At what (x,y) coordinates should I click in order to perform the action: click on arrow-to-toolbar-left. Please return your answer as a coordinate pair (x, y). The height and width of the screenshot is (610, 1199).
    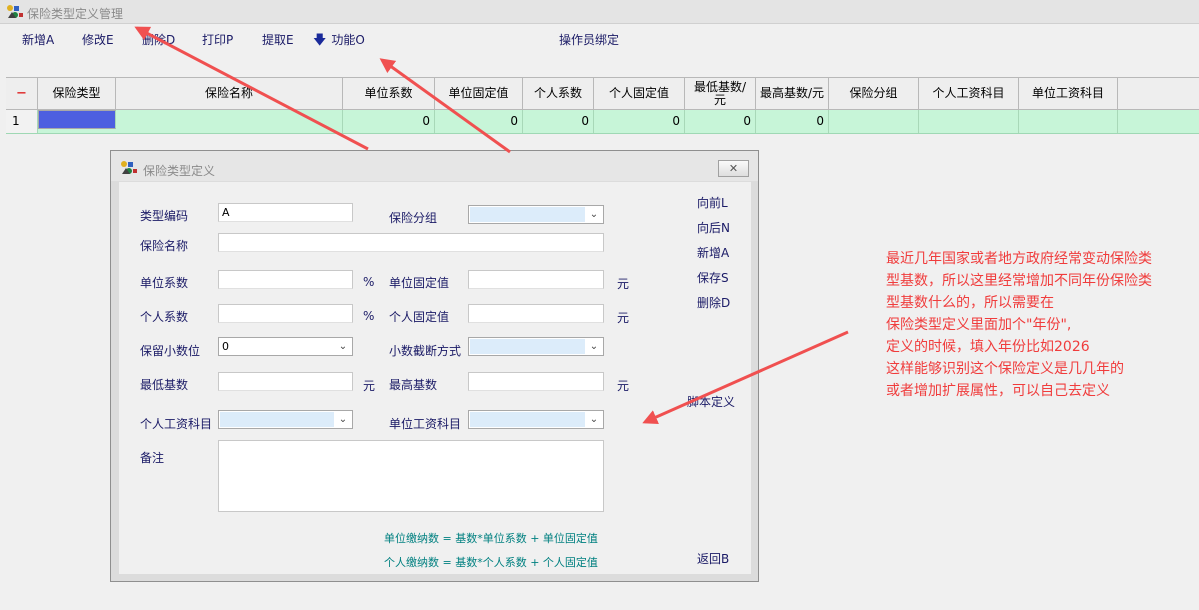
    Looking at the image, I should click on (251, 88).